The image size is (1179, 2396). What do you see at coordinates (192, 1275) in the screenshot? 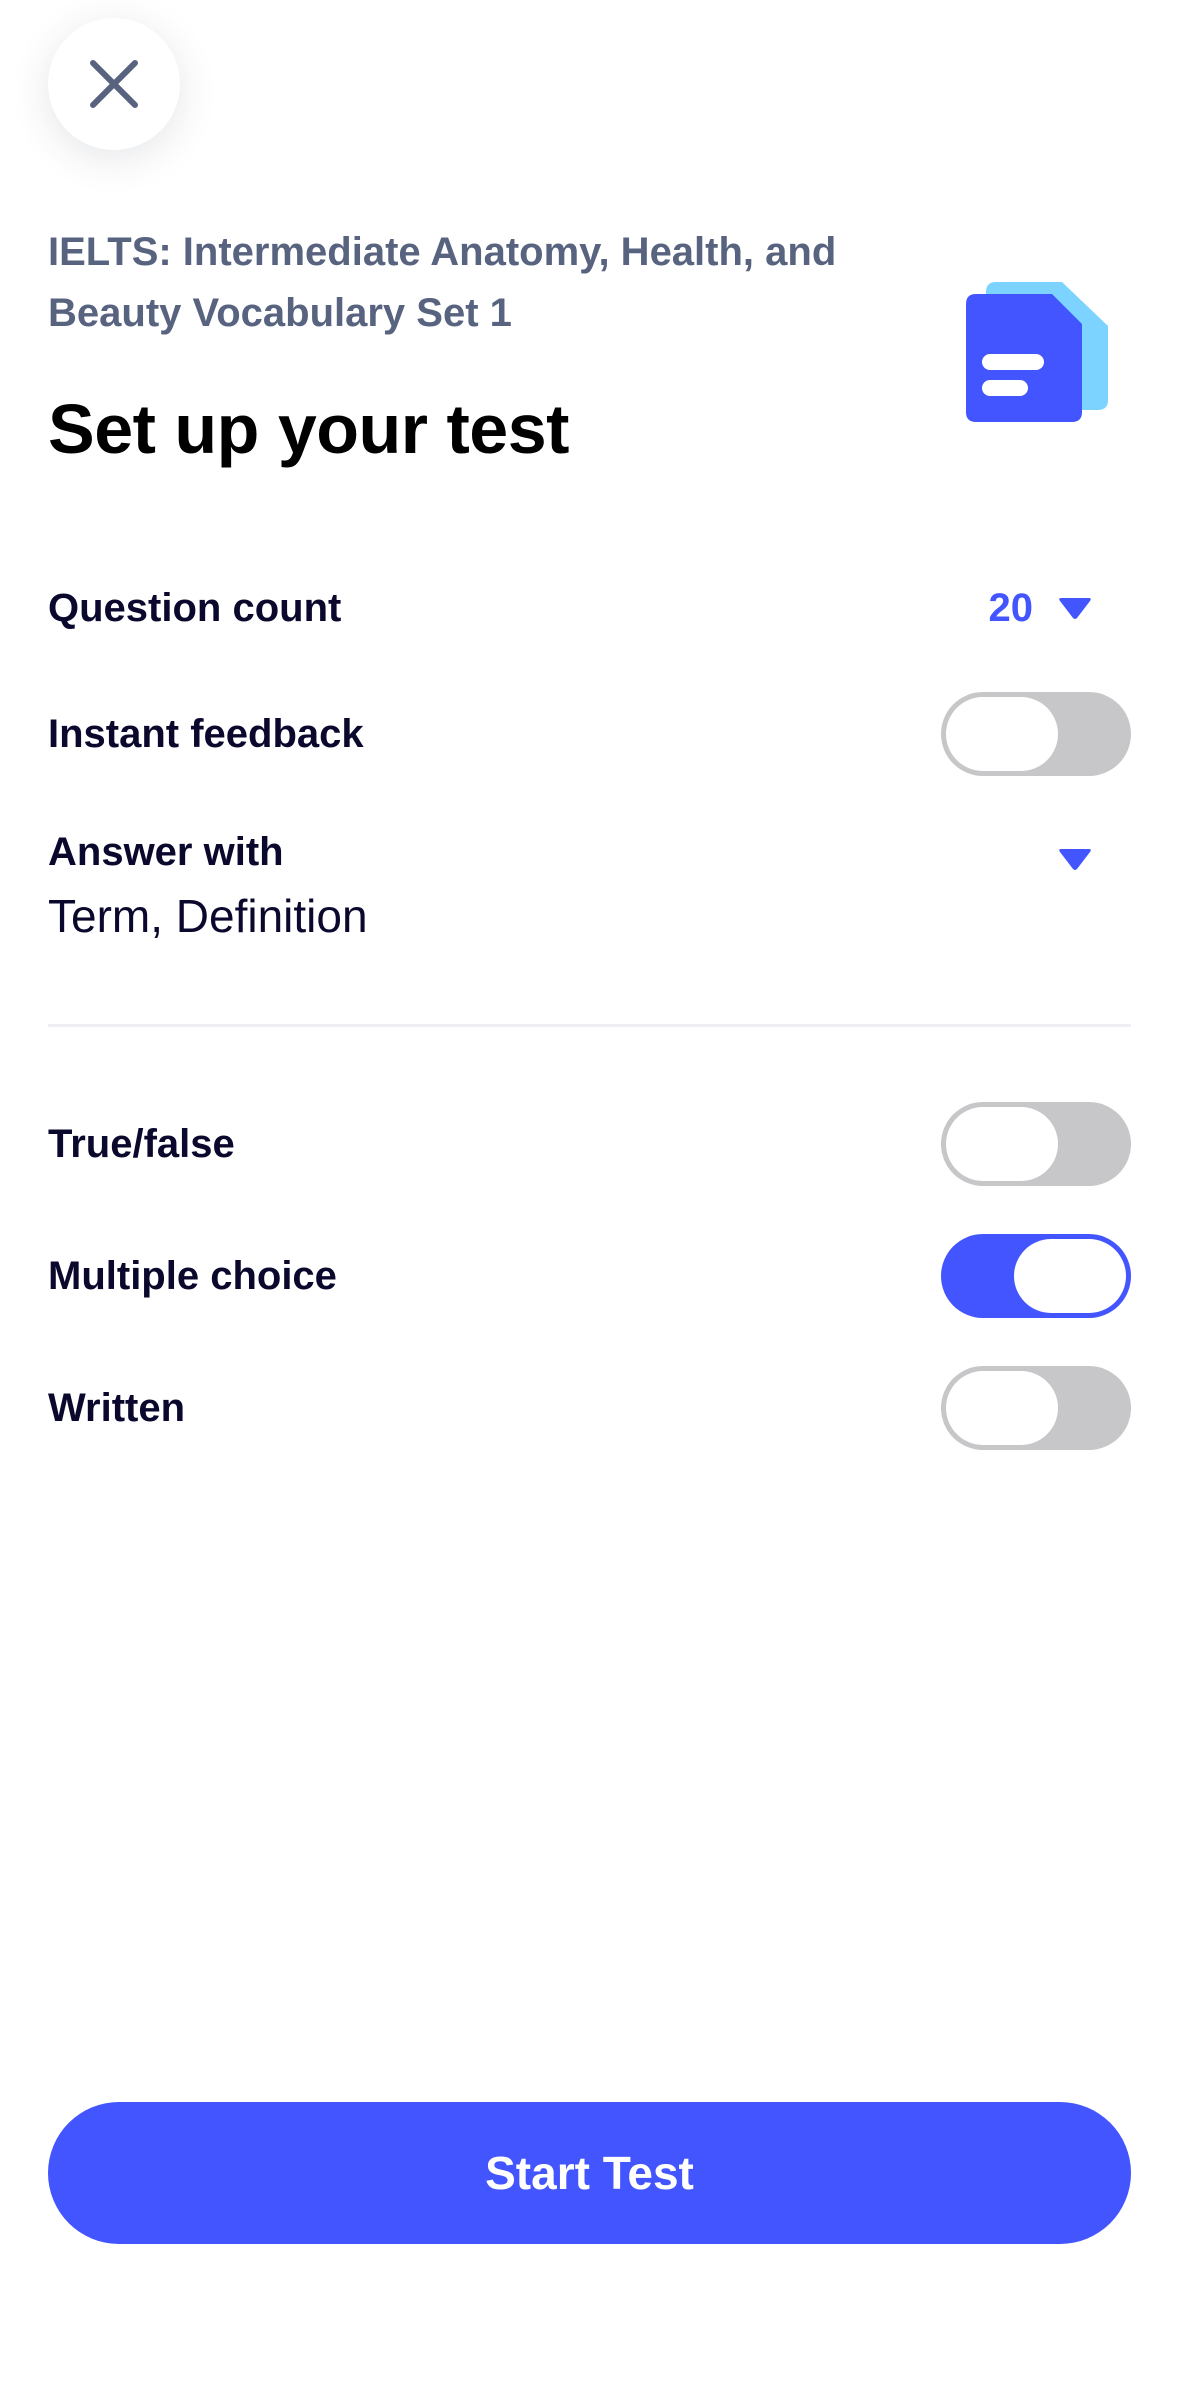
I see `multiple-choice-label: Multiple choice` at bounding box center [192, 1275].